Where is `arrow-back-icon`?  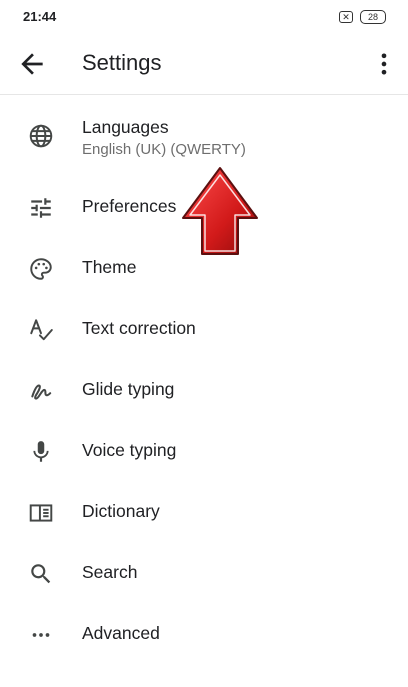
arrow-back-icon is located at coordinates (32, 64).